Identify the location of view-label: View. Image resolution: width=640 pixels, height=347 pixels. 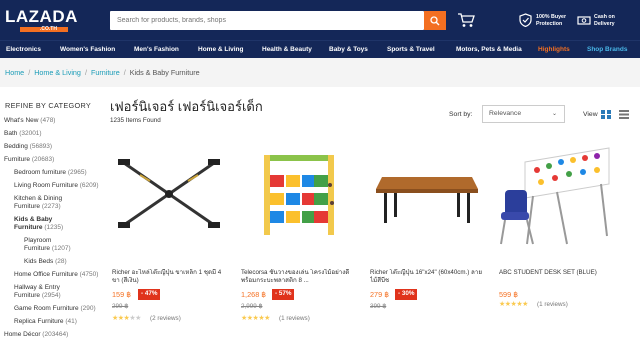
(590, 114).